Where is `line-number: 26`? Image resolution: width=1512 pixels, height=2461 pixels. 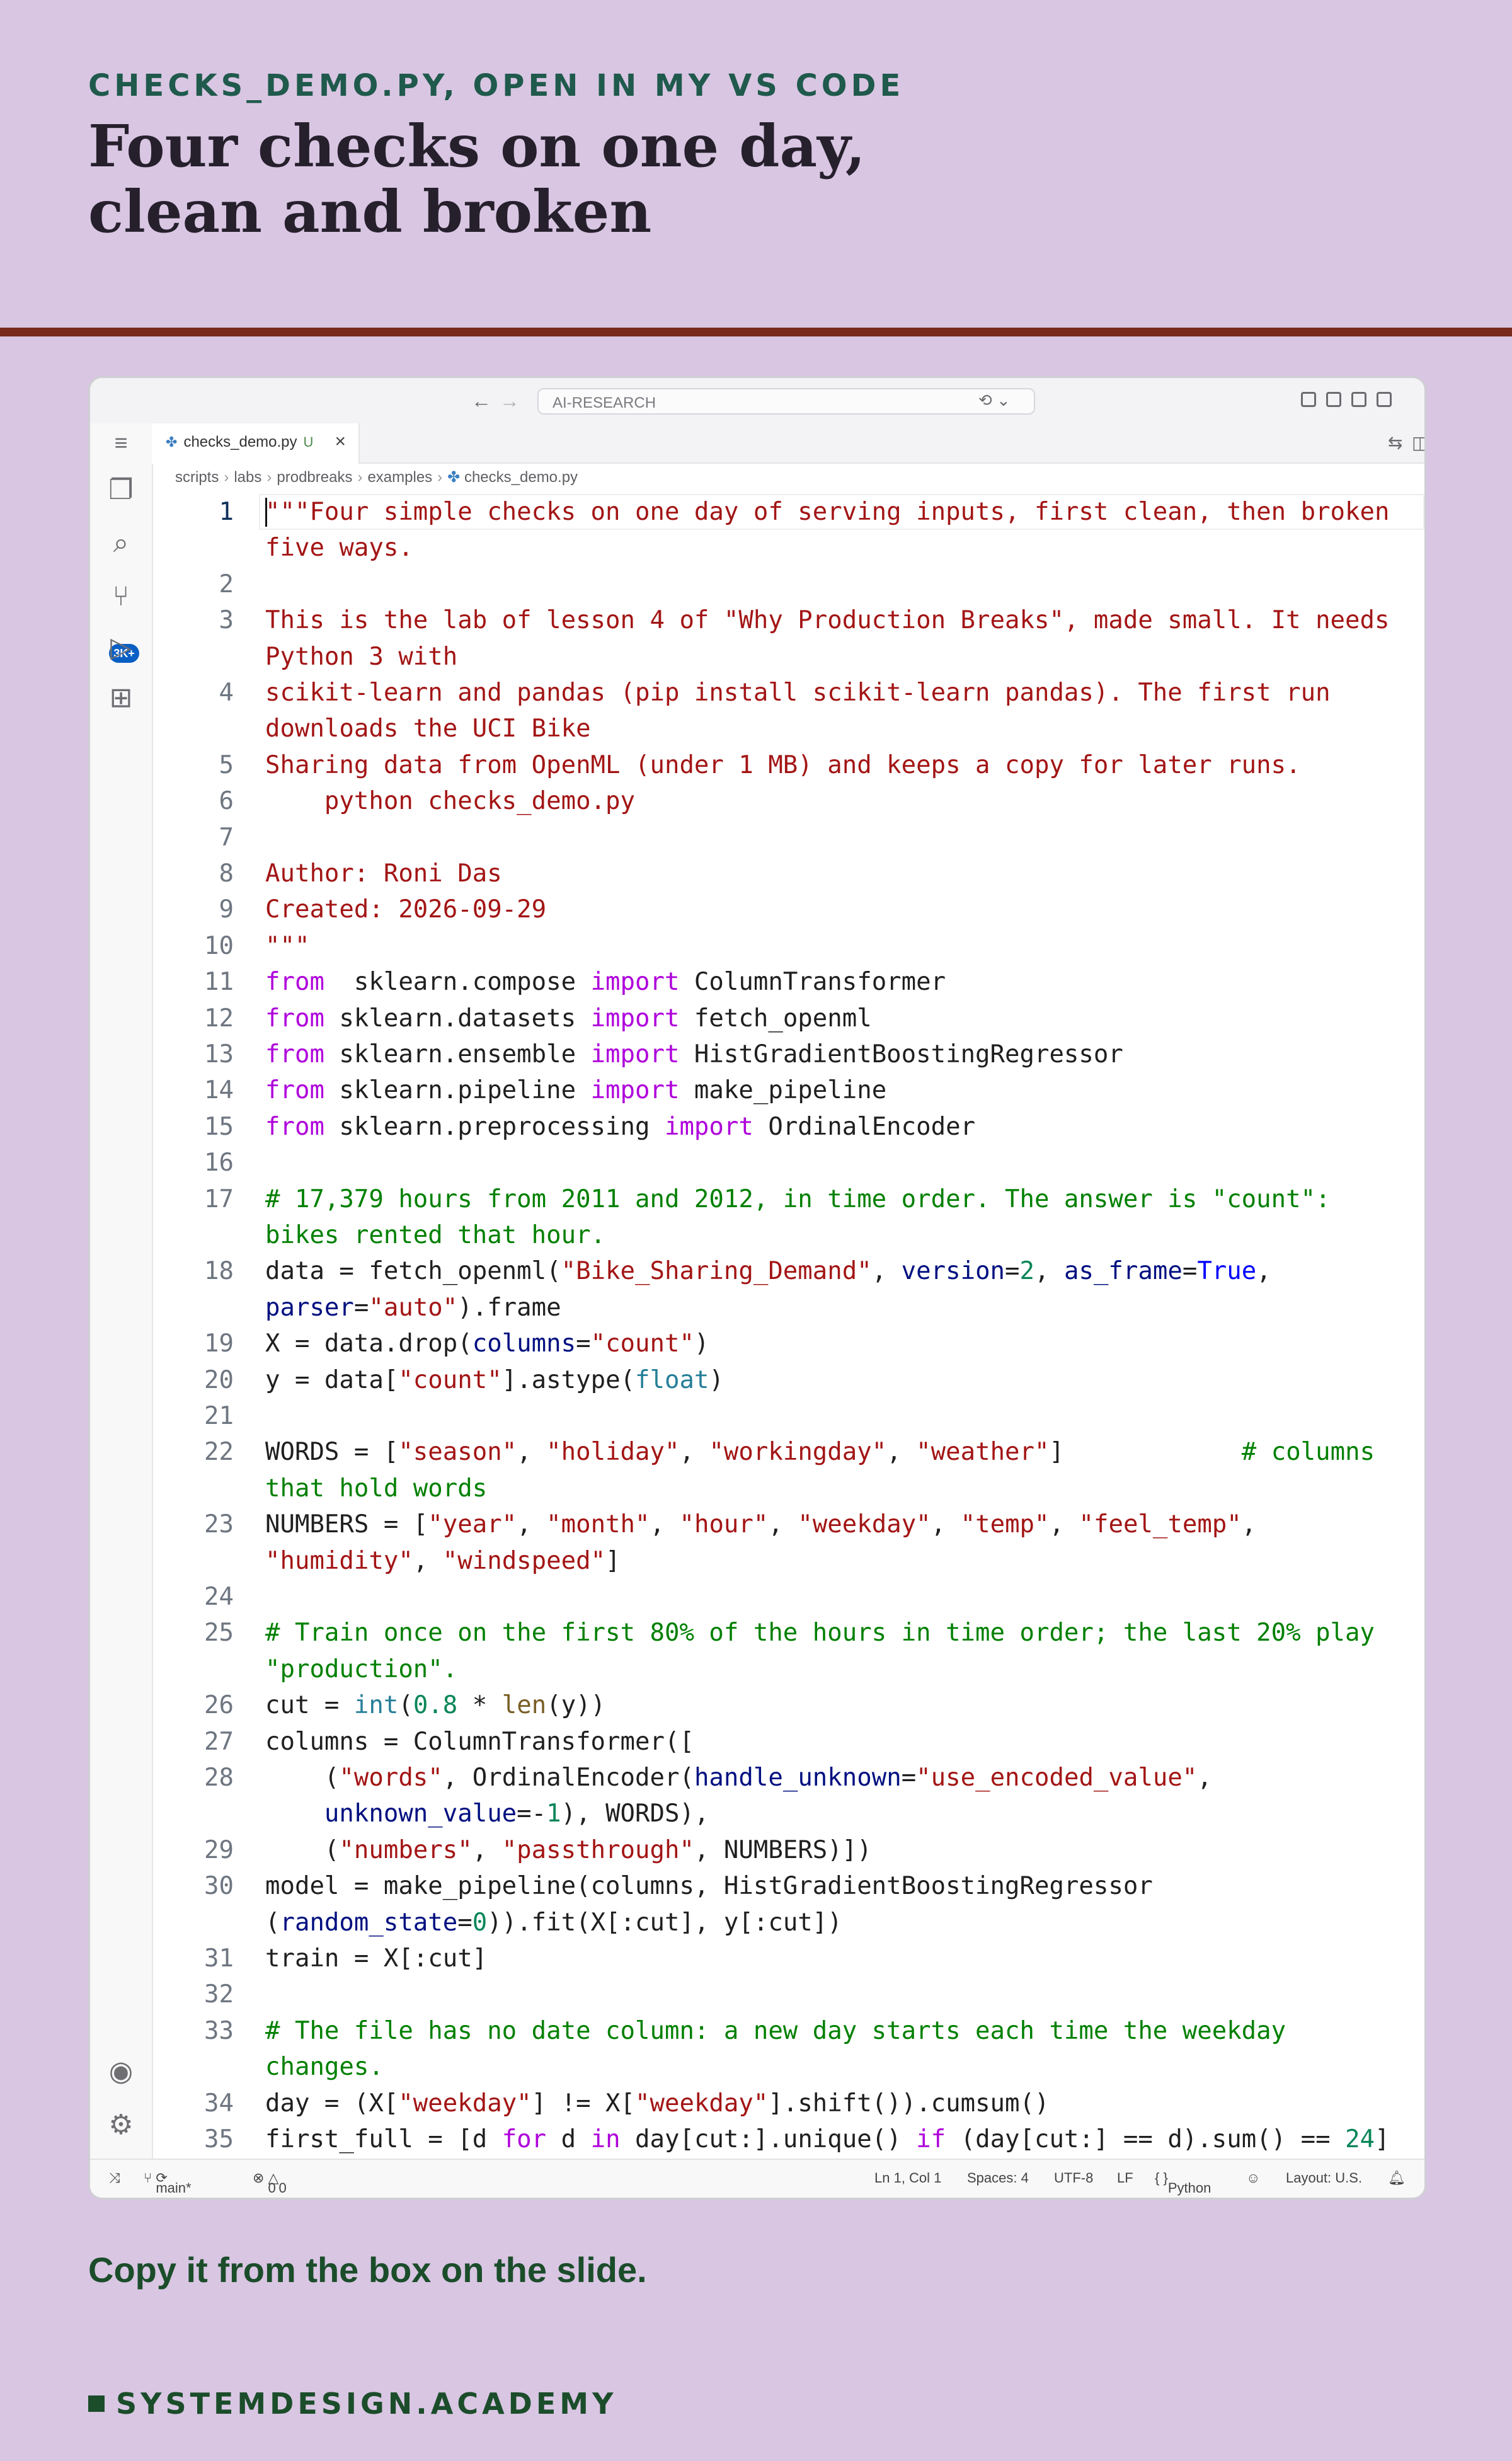 line-number: 26 is located at coordinates (219, 1706).